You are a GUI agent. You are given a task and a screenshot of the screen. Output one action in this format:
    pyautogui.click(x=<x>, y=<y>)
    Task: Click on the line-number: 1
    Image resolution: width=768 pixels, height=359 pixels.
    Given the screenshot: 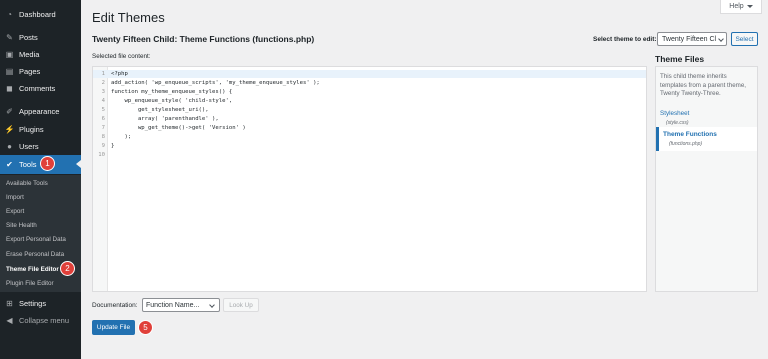 What is the action you would take?
    pyautogui.click(x=103, y=74)
    